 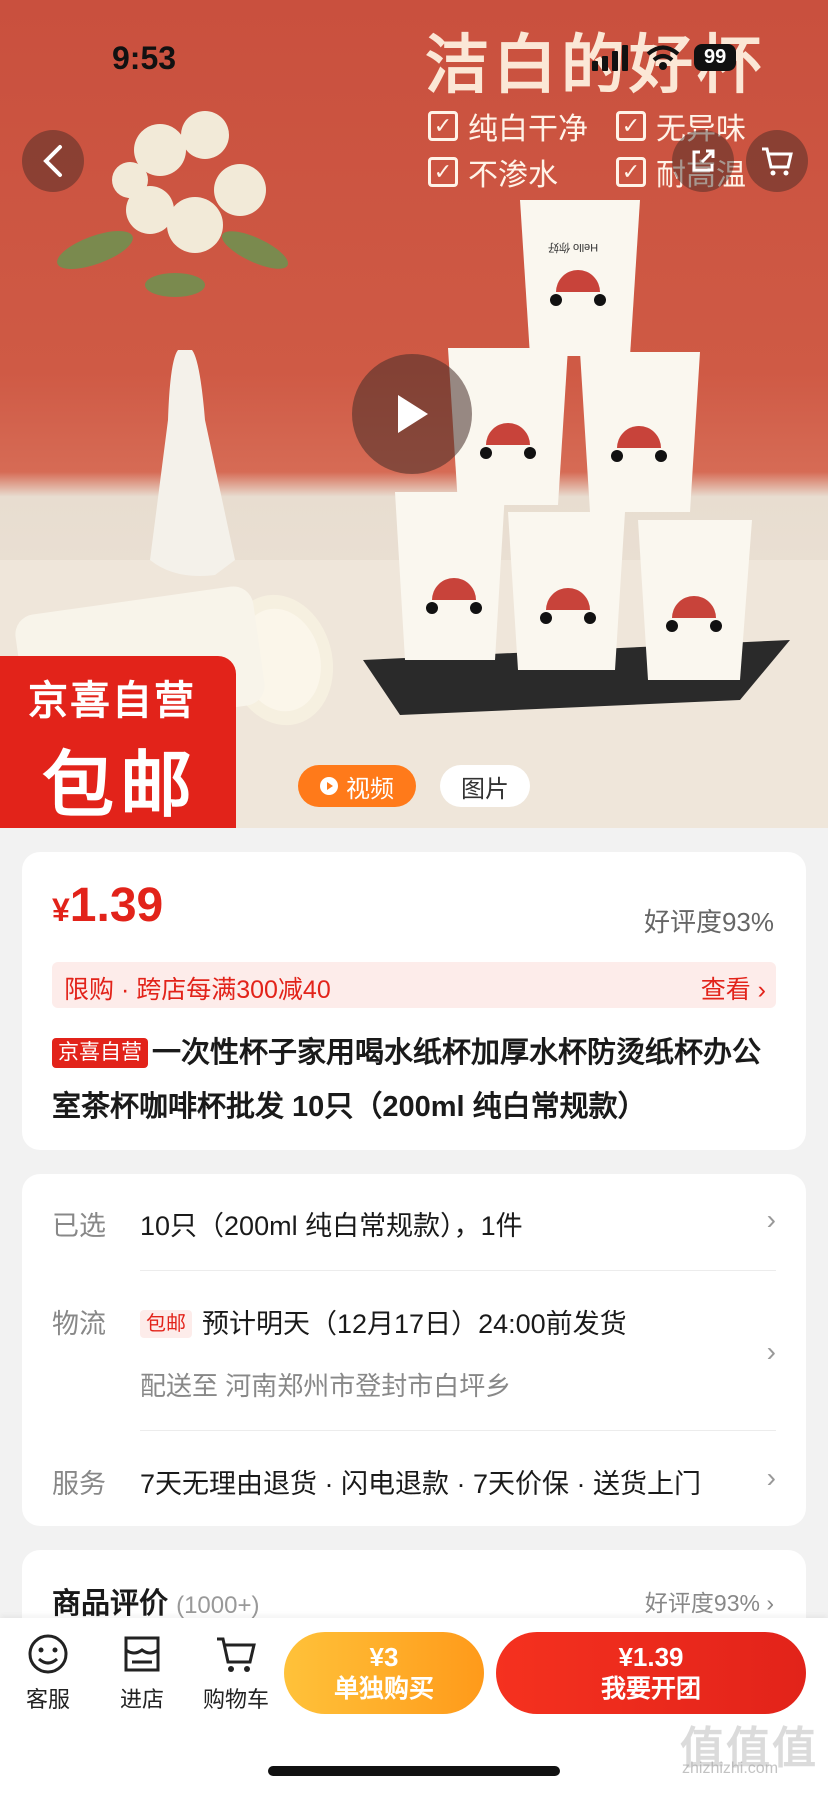 What do you see at coordinates (142, 1654) in the screenshot?
I see `store-icon` at bounding box center [142, 1654].